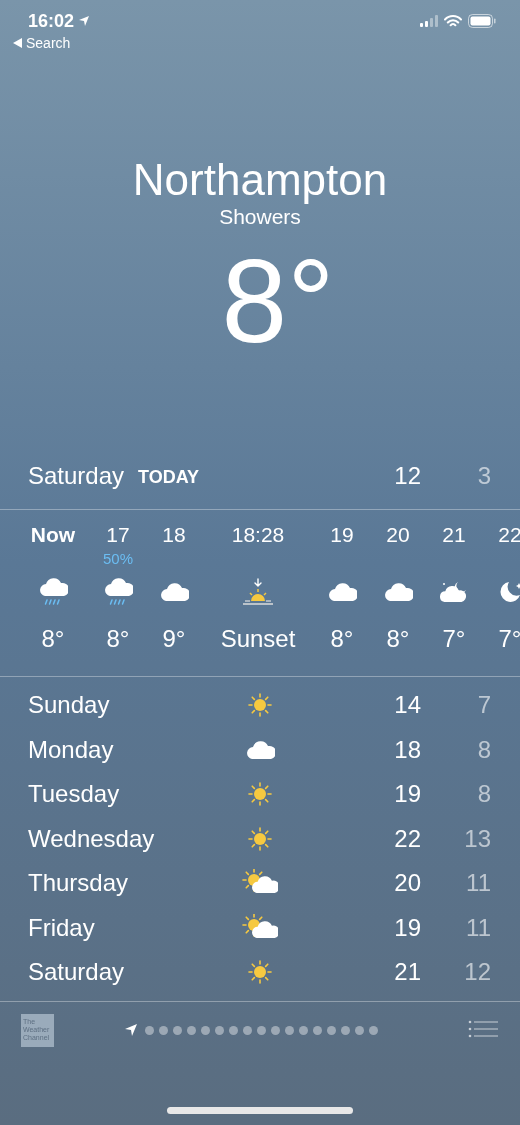 This screenshot has height=1125, width=520. I want to click on day-name: Friday, so click(62, 927).